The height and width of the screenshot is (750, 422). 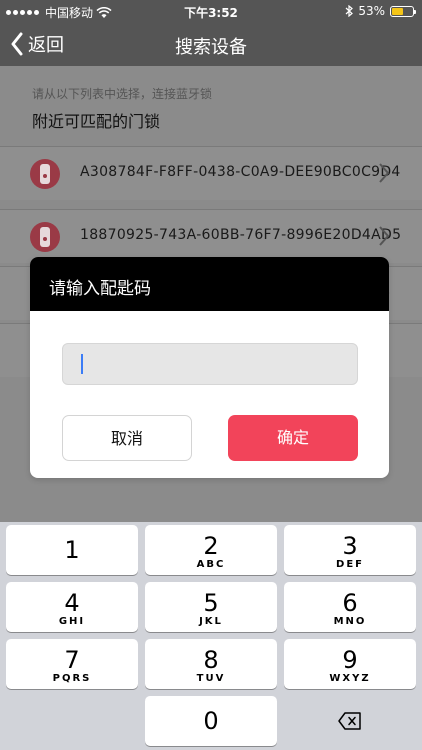 What do you see at coordinates (350, 564) in the screenshot?
I see `key-letters: DEF` at bounding box center [350, 564].